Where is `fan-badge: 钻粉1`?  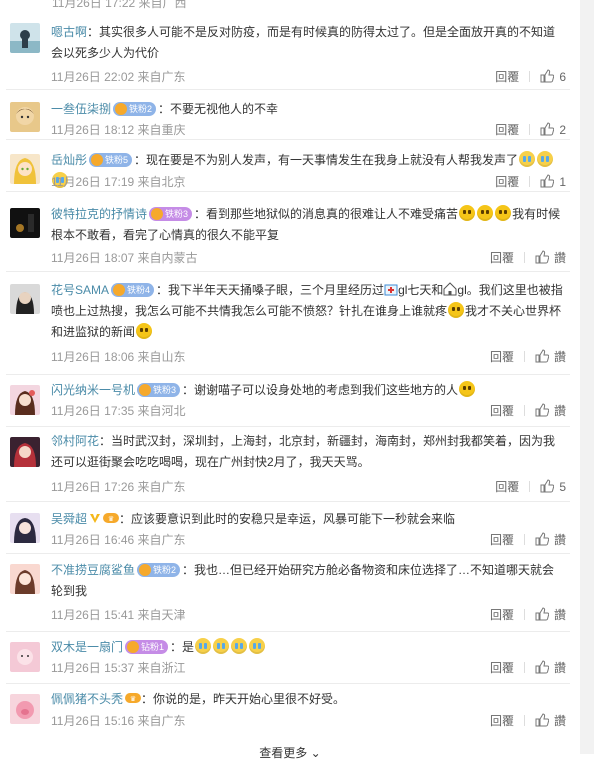
fan-badge: 钻粉1 is located at coordinates (147, 647).